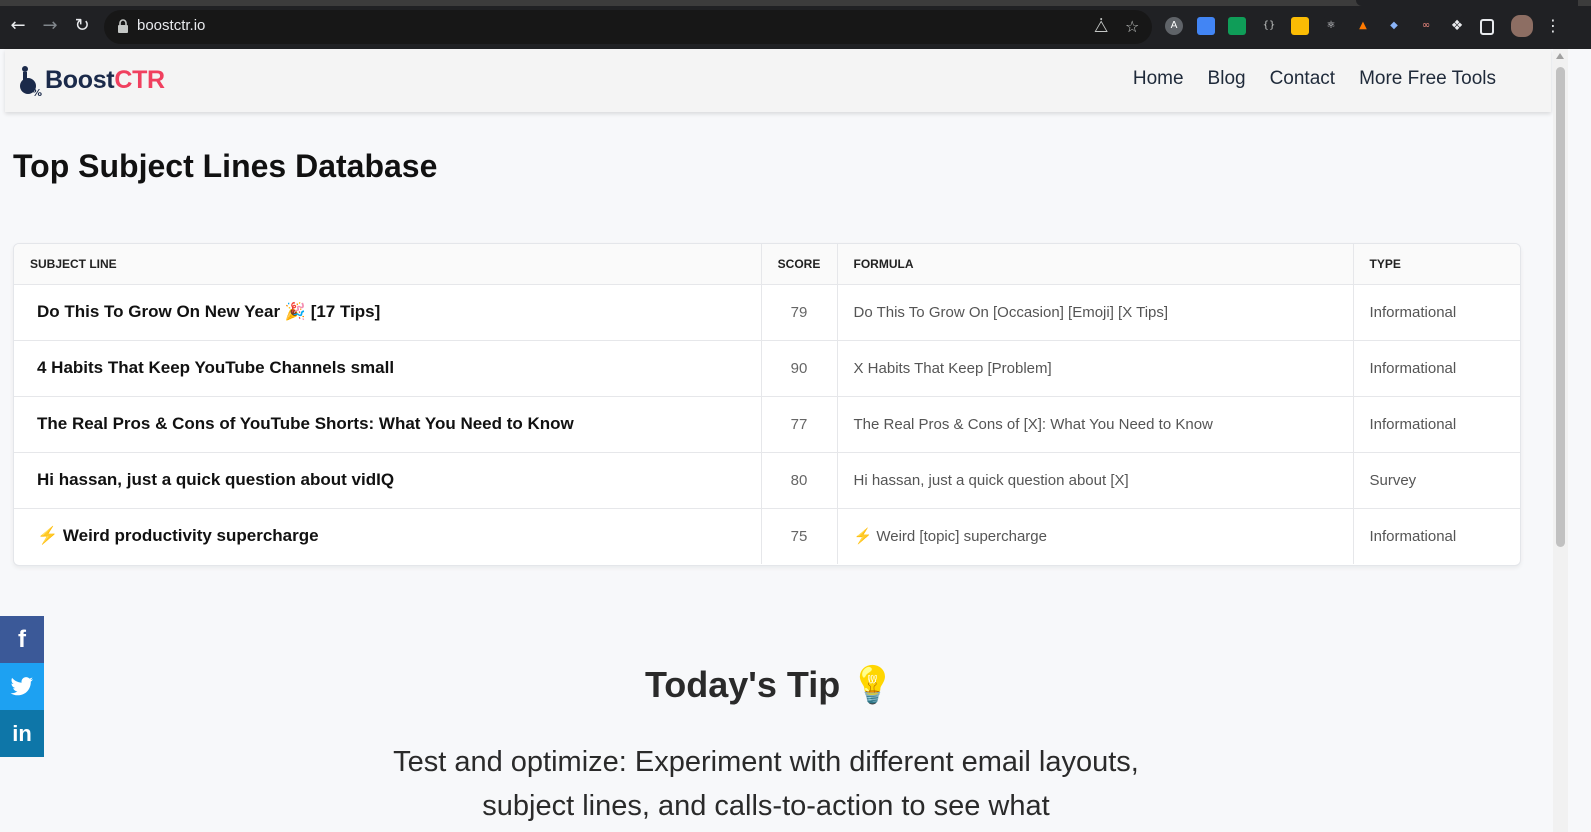 The image size is (1591, 832). I want to click on score-cell: 75, so click(799, 536).